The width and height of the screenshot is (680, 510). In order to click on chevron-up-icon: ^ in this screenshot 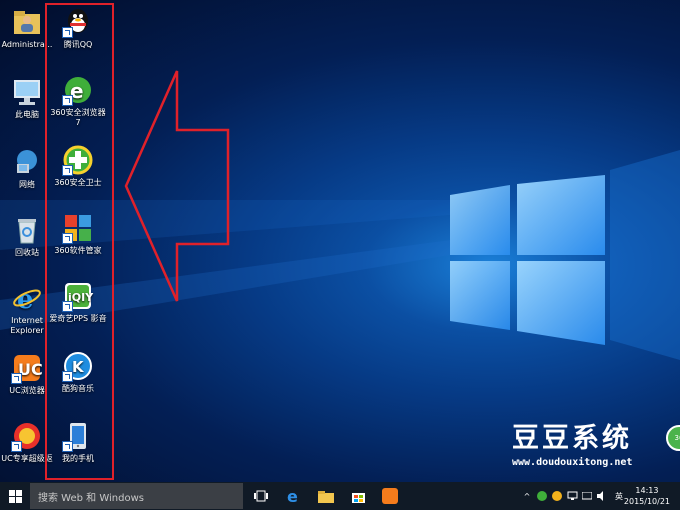, I will do `click(527, 496)`.